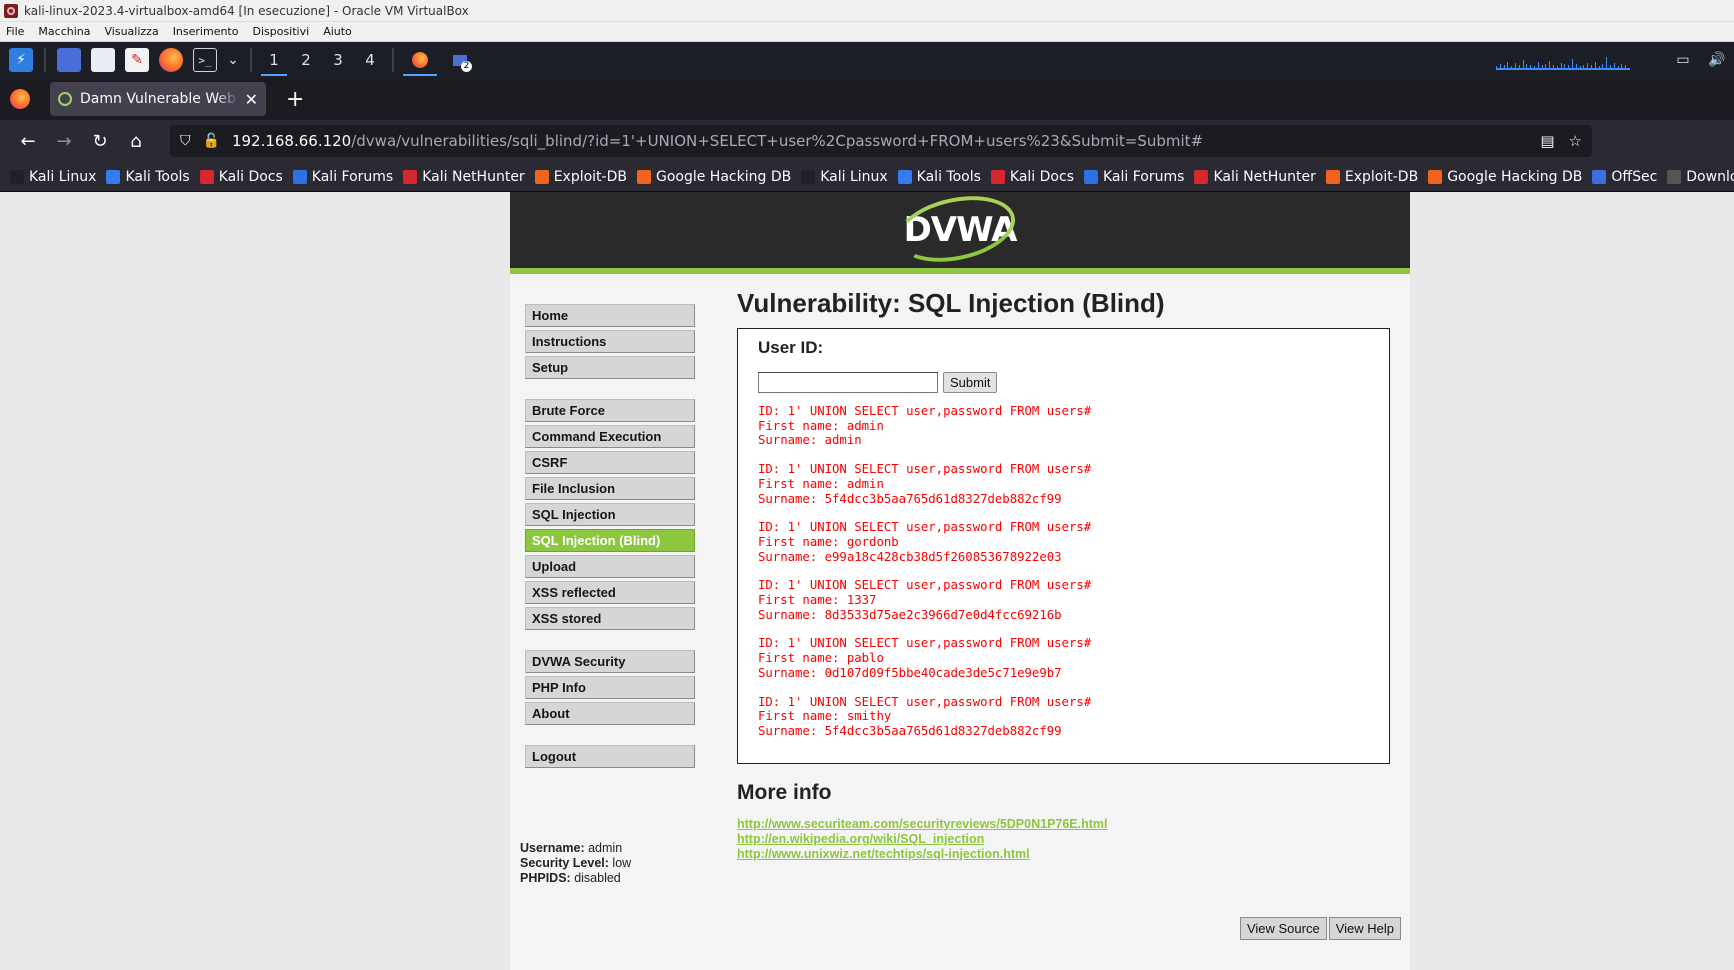 The image size is (1734, 970). Describe the element at coordinates (1547, 141) in the screenshot. I see `reader-view-icon: ▤` at that location.